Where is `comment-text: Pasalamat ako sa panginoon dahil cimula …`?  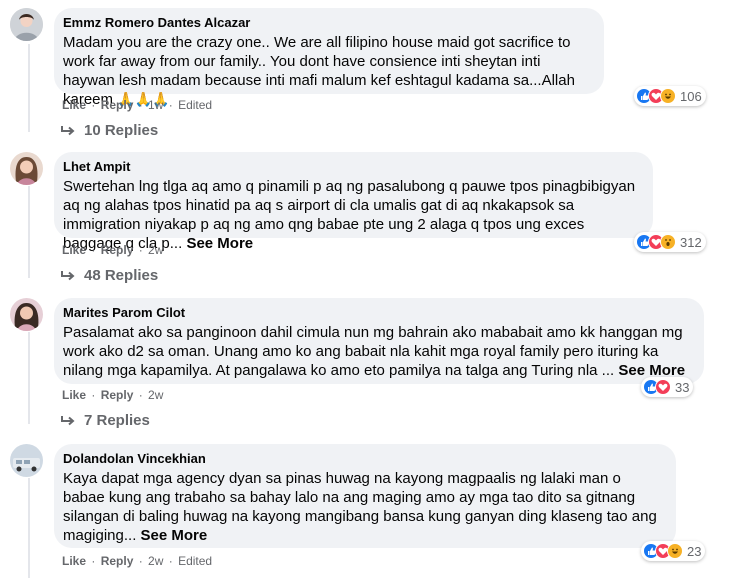 comment-text: Pasalamat ako sa panginoon dahil cimula … is located at coordinates (374, 351).